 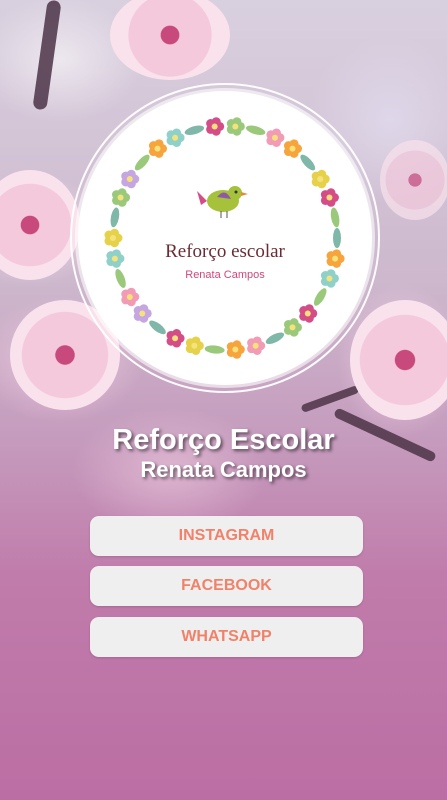 What do you see at coordinates (225, 275) in the screenshot?
I see `logo-subtitle: Renata Campos` at bounding box center [225, 275].